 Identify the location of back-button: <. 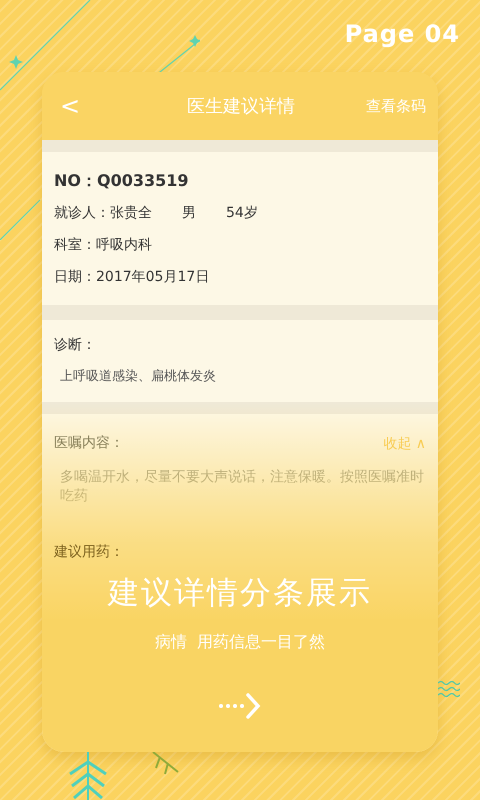
(70, 106).